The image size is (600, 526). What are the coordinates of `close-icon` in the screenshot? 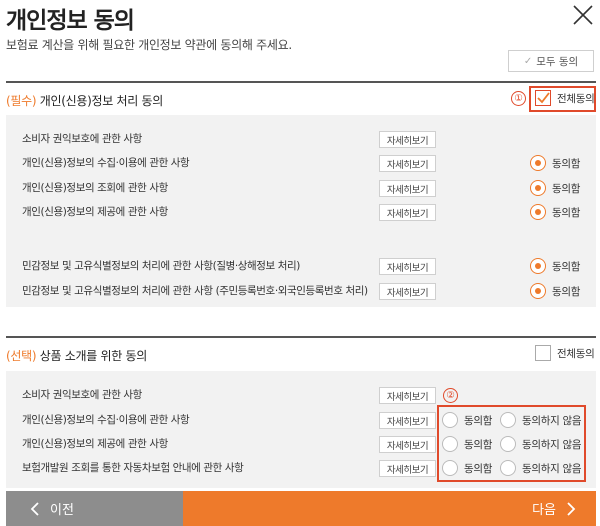 It's located at (583, 15).